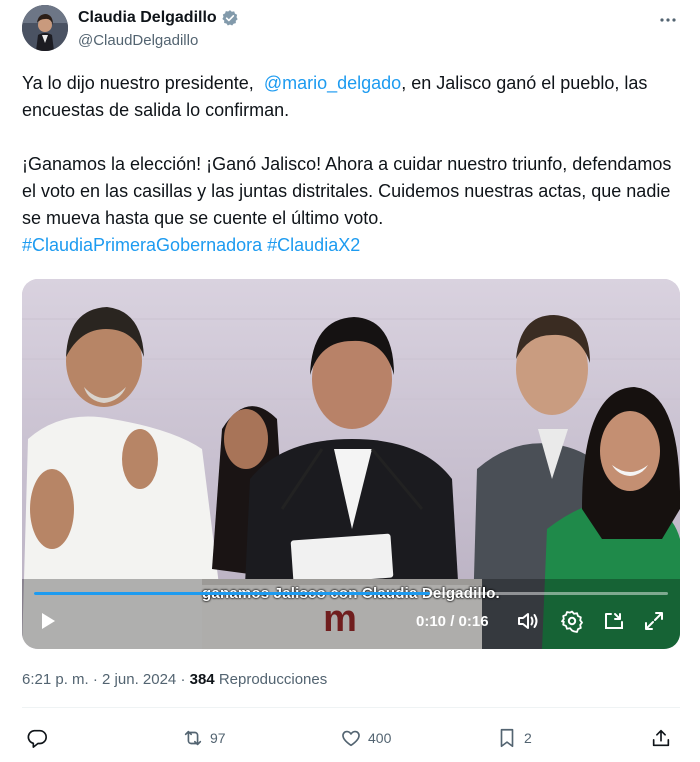 Image resolution: width=700 pixels, height=762 pixels. What do you see at coordinates (654, 621) in the screenshot?
I see `fullscreen-icon` at bounding box center [654, 621].